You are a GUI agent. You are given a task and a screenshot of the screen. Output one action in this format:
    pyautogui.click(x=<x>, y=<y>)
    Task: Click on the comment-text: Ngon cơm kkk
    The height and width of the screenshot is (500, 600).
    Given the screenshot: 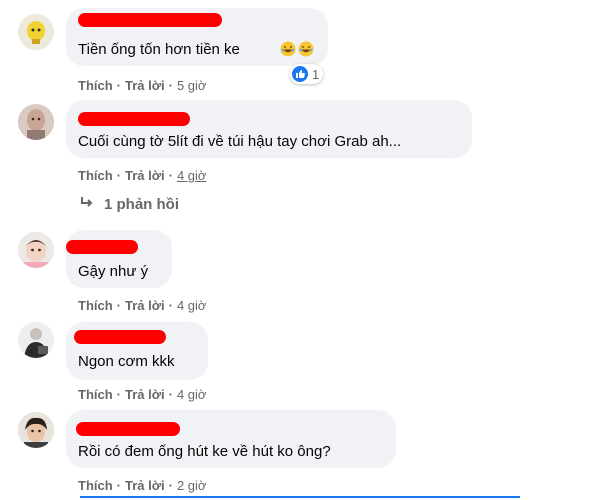 What is the action you would take?
    pyautogui.click(x=126, y=361)
    